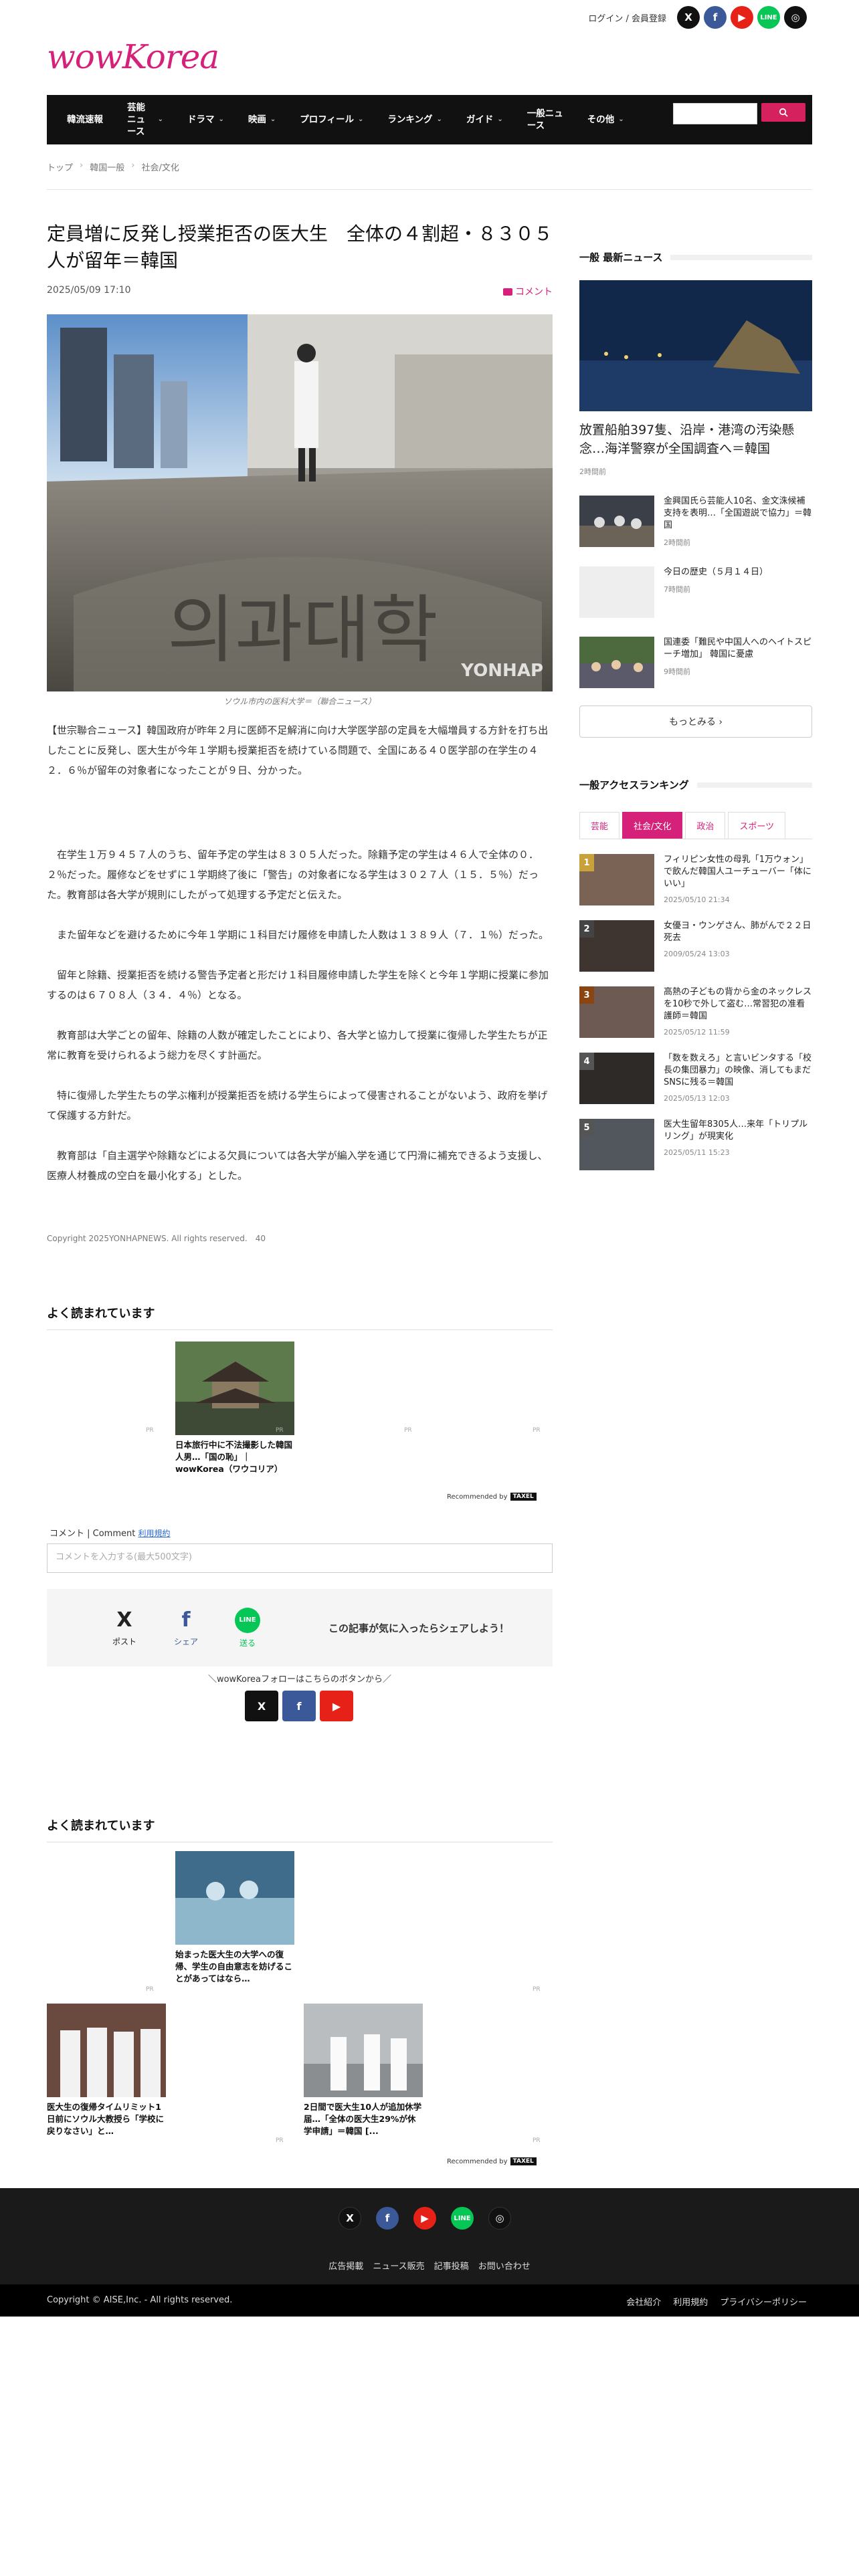  What do you see at coordinates (534, 292) in the screenshot?
I see `comment-link-label: コメント` at bounding box center [534, 292].